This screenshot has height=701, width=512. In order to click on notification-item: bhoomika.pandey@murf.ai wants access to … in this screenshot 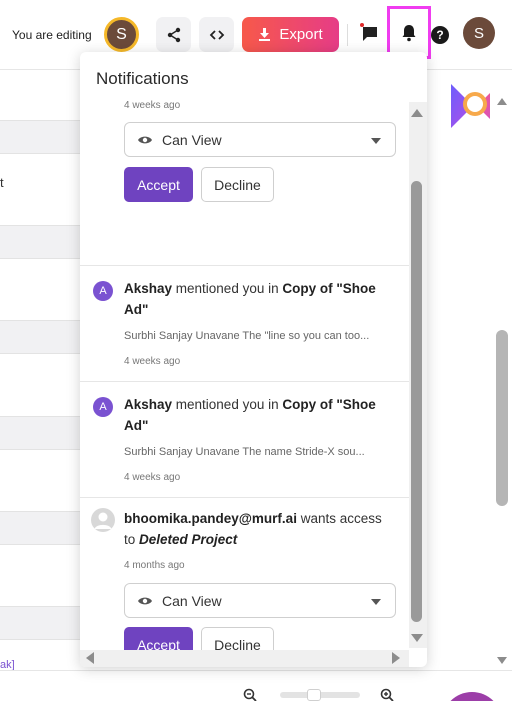, I will do `click(244, 574)`.